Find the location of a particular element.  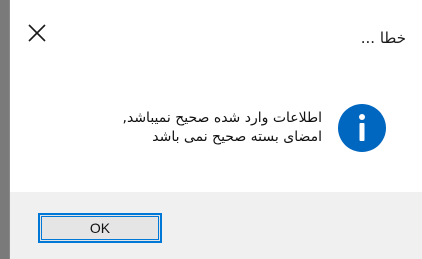

info-icon is located at coordinates (362, 128).